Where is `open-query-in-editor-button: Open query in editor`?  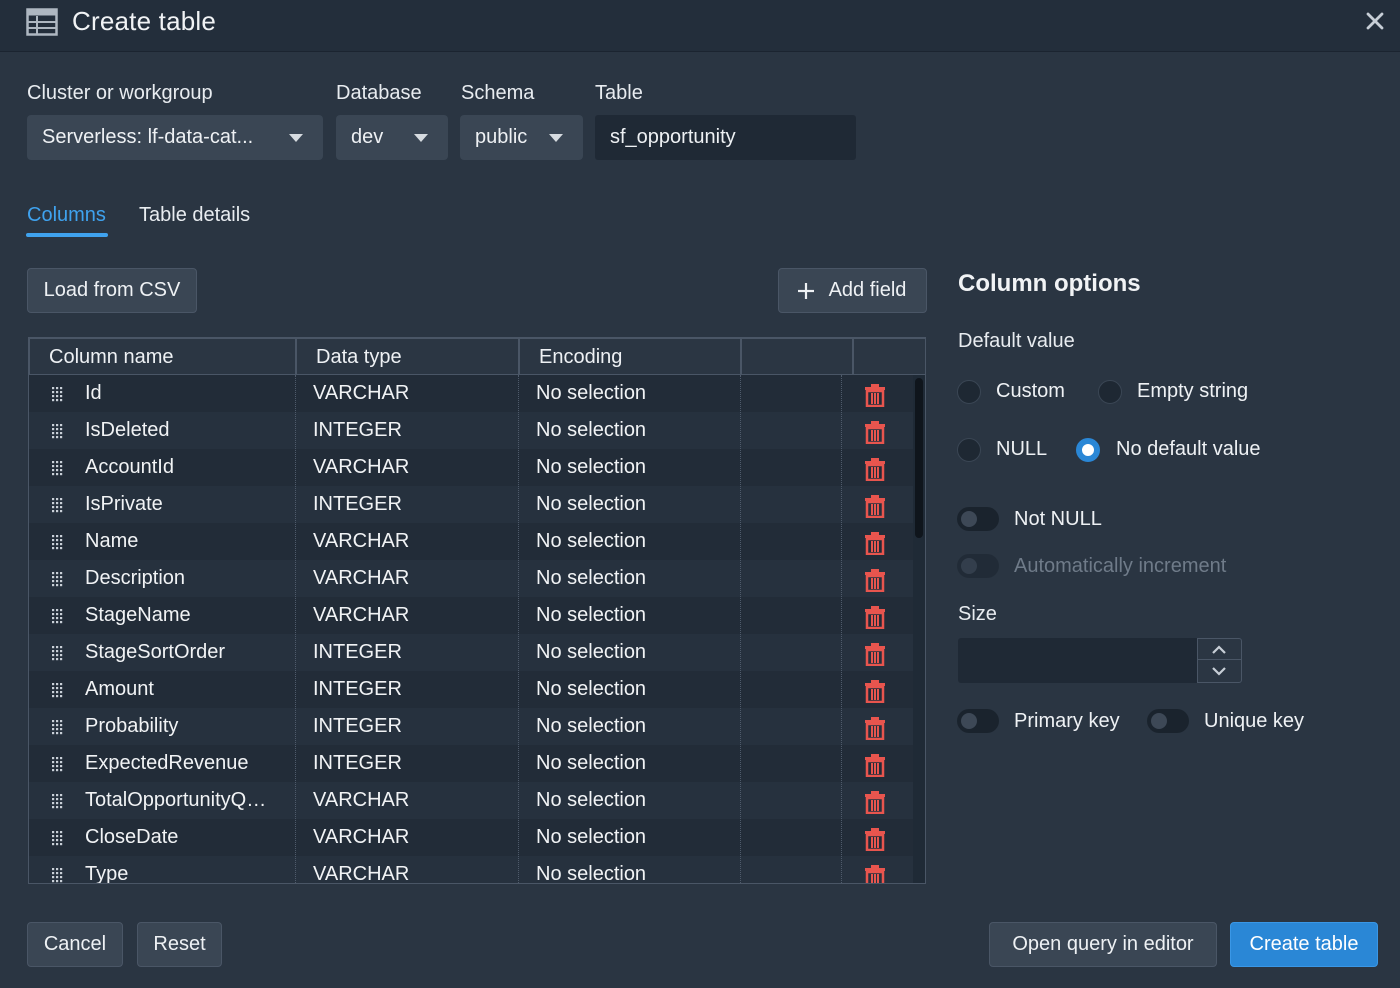 open-query-in-editor-button: Open query in editor is located at coordinates (1103, 944).